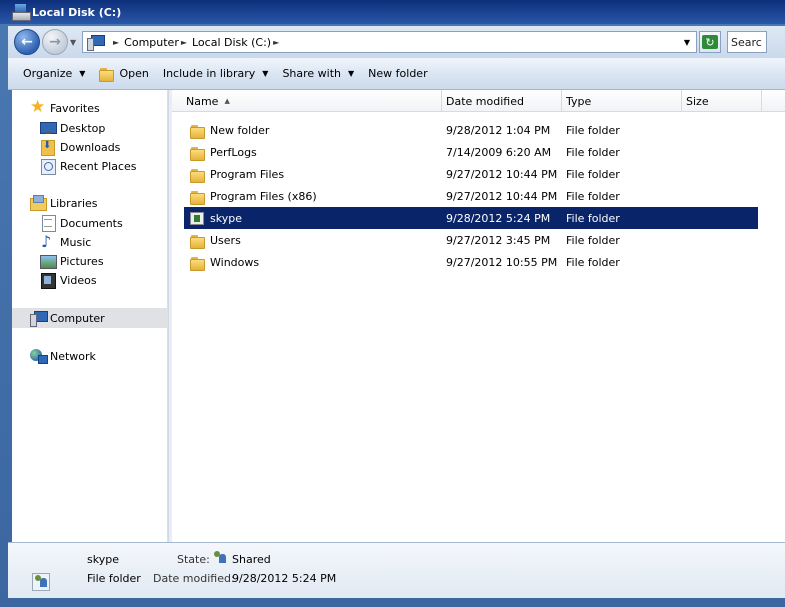 The height and width of the screenshot is (607, 785). I want to click on libraries-icon, so click(38, 203).